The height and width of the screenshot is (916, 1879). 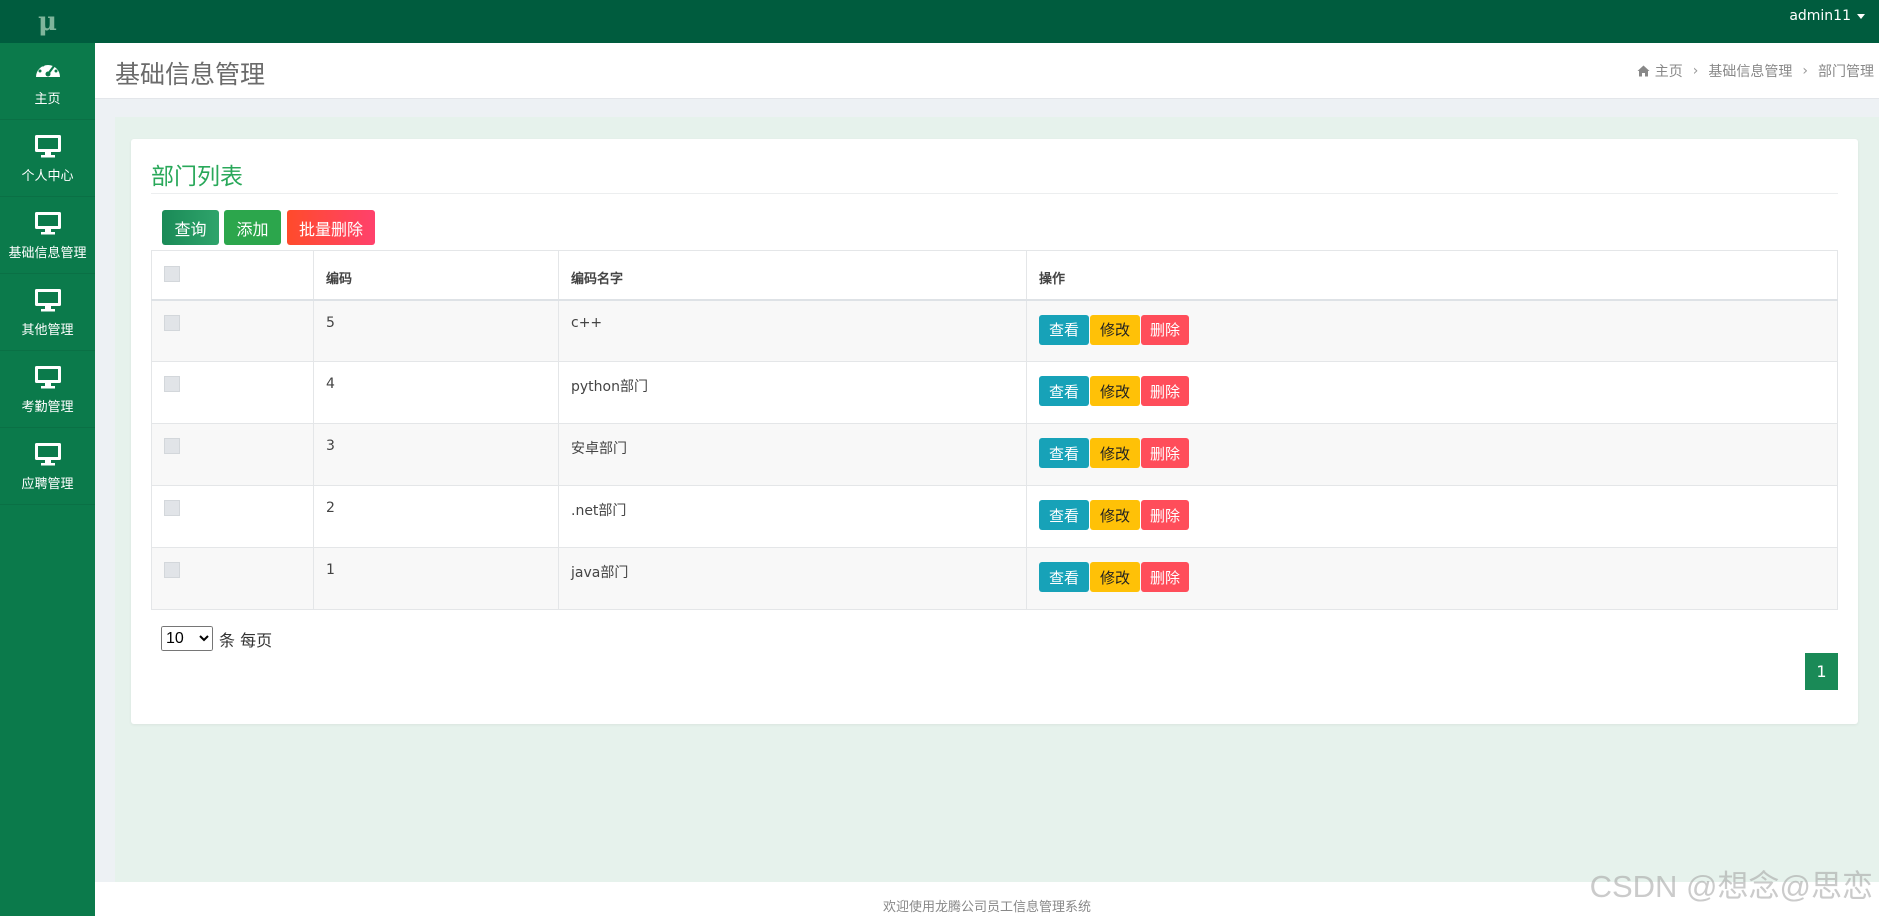 I want to click on table-row: 3 安卓部门 查看 修改 删除, so click(x=994, y=454).